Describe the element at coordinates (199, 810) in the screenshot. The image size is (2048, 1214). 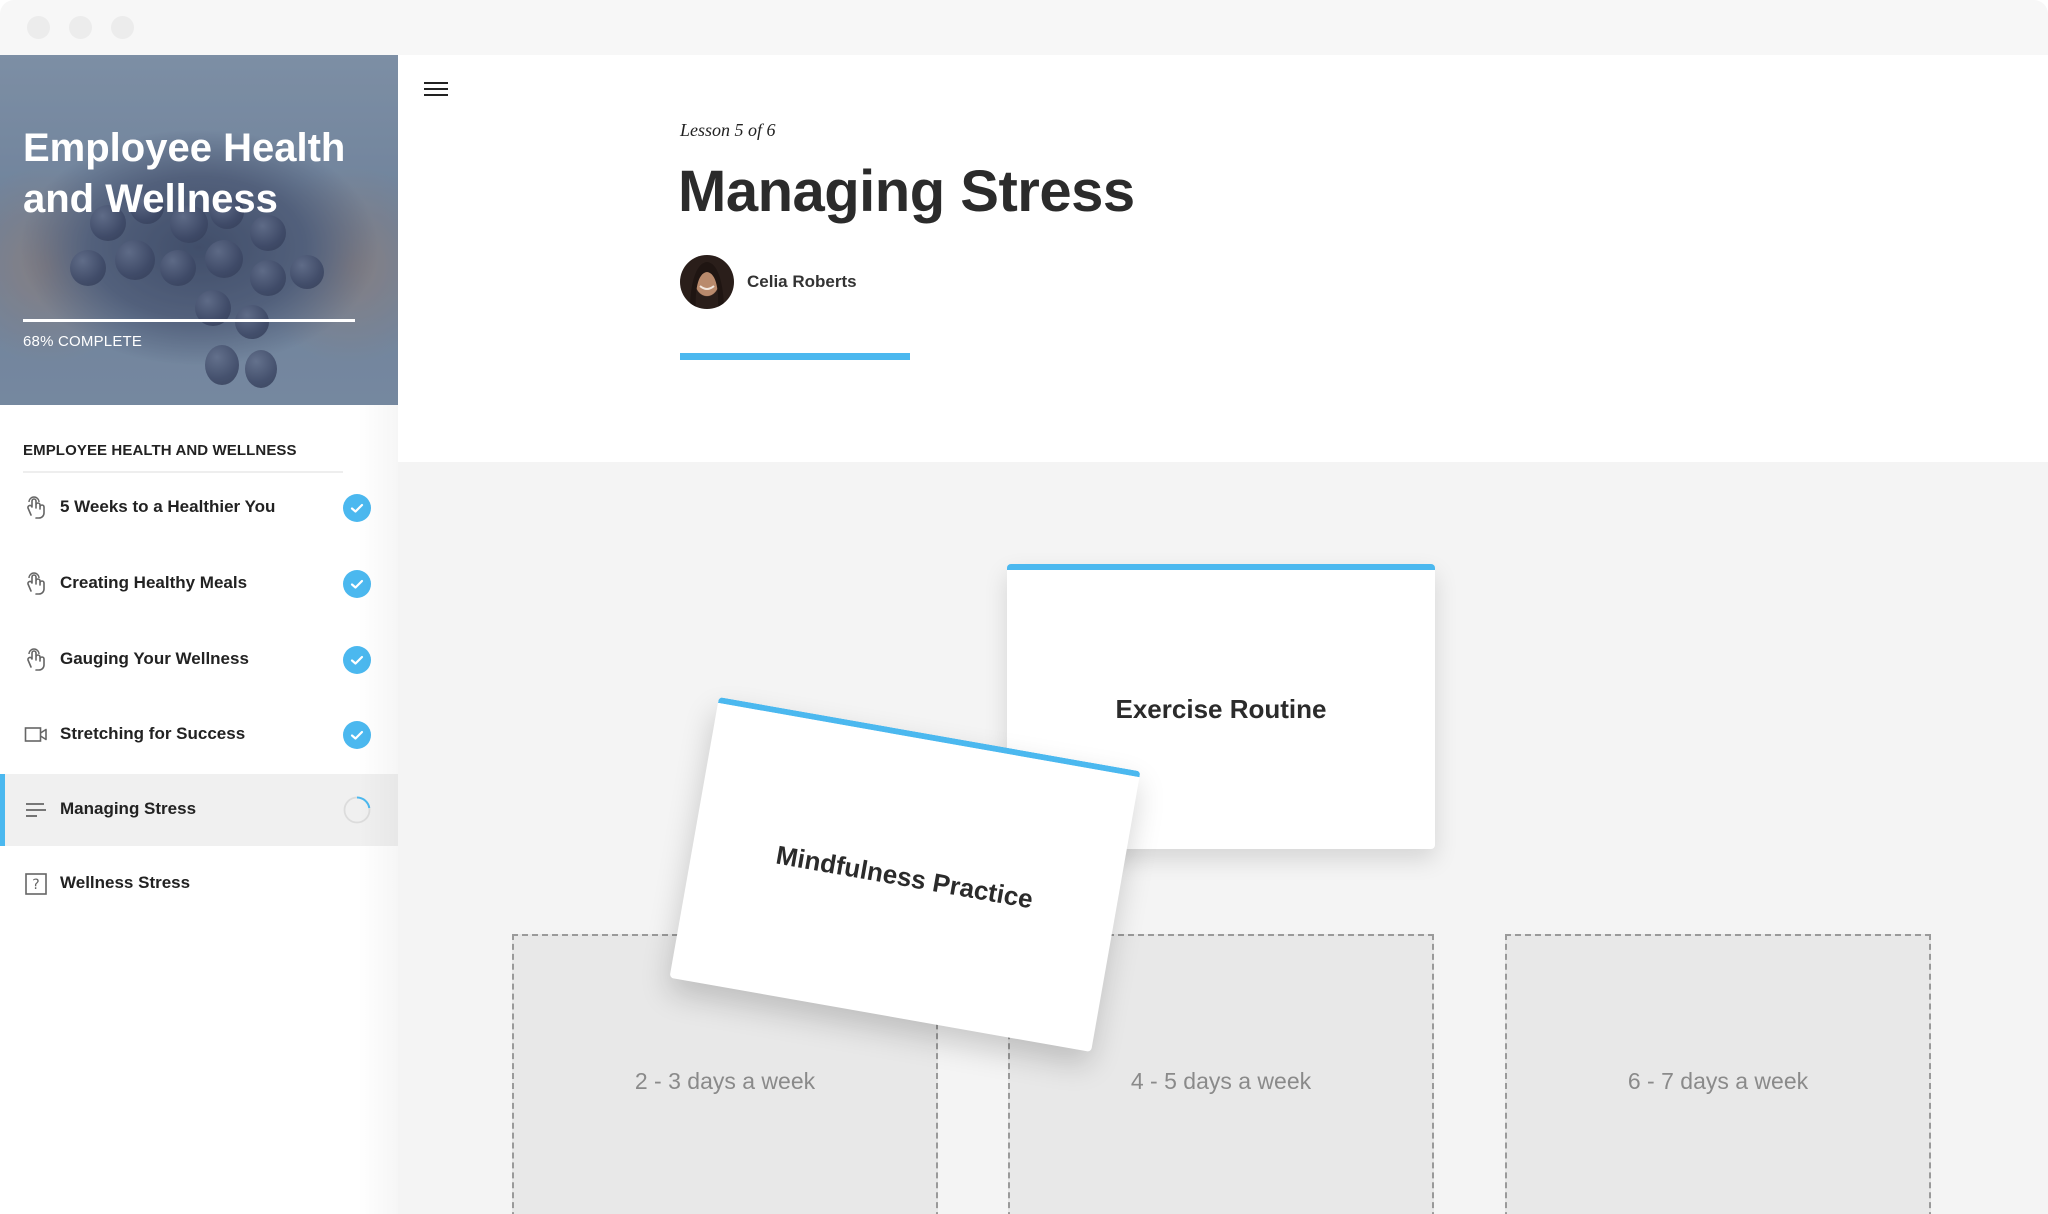
I see `sidebar-item-managing-stress: Managing Stress` at that location.